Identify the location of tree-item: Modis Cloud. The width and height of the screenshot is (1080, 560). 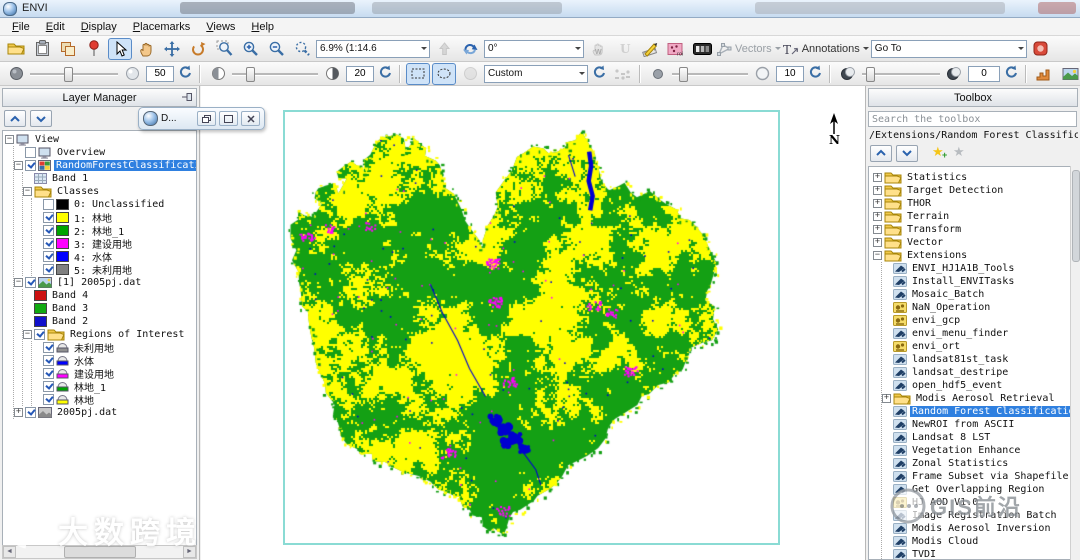
(979, 541).